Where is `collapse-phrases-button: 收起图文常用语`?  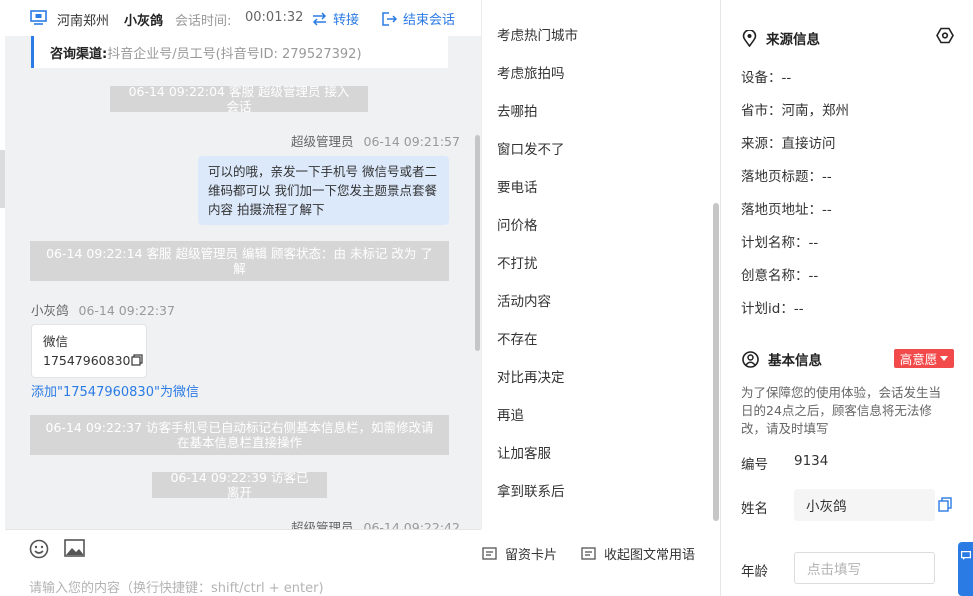
collapse-phrases-button: 收起图文常用语 is located at coordinates (638, 553).